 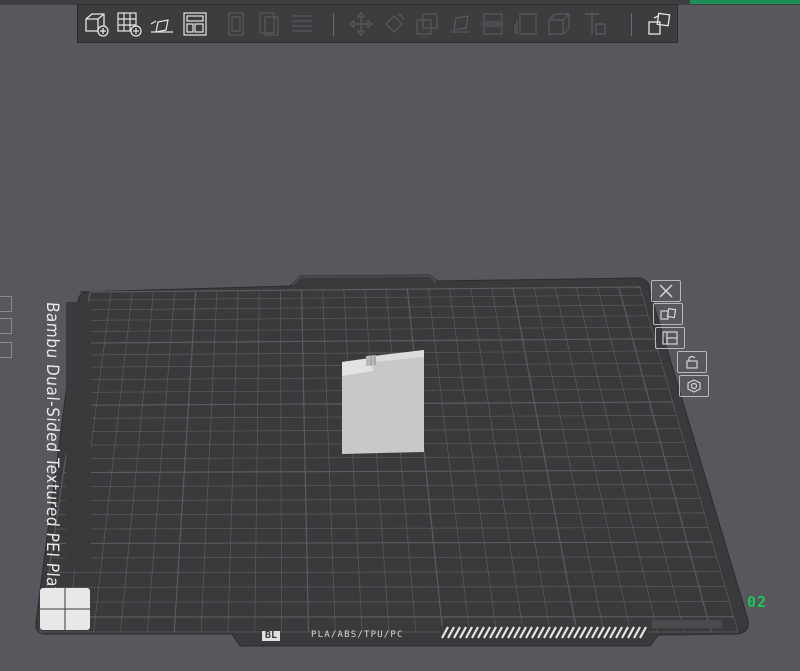 I want to click on seam-icon, so click(x=559, y=24).